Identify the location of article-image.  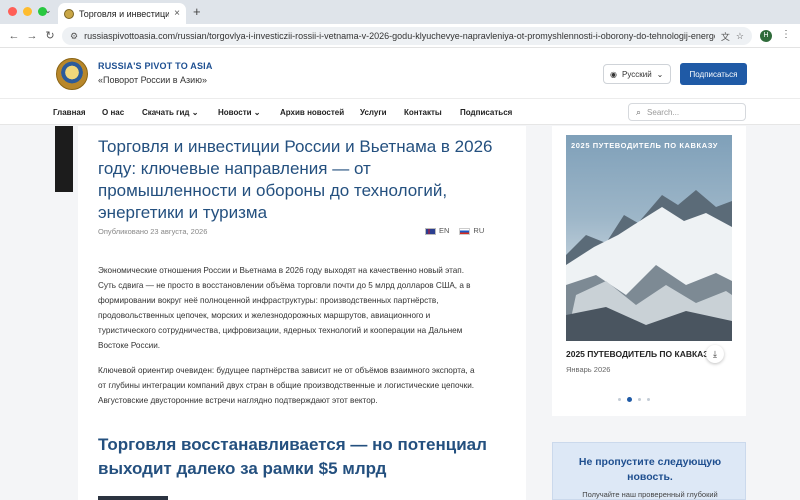
(133, 498).